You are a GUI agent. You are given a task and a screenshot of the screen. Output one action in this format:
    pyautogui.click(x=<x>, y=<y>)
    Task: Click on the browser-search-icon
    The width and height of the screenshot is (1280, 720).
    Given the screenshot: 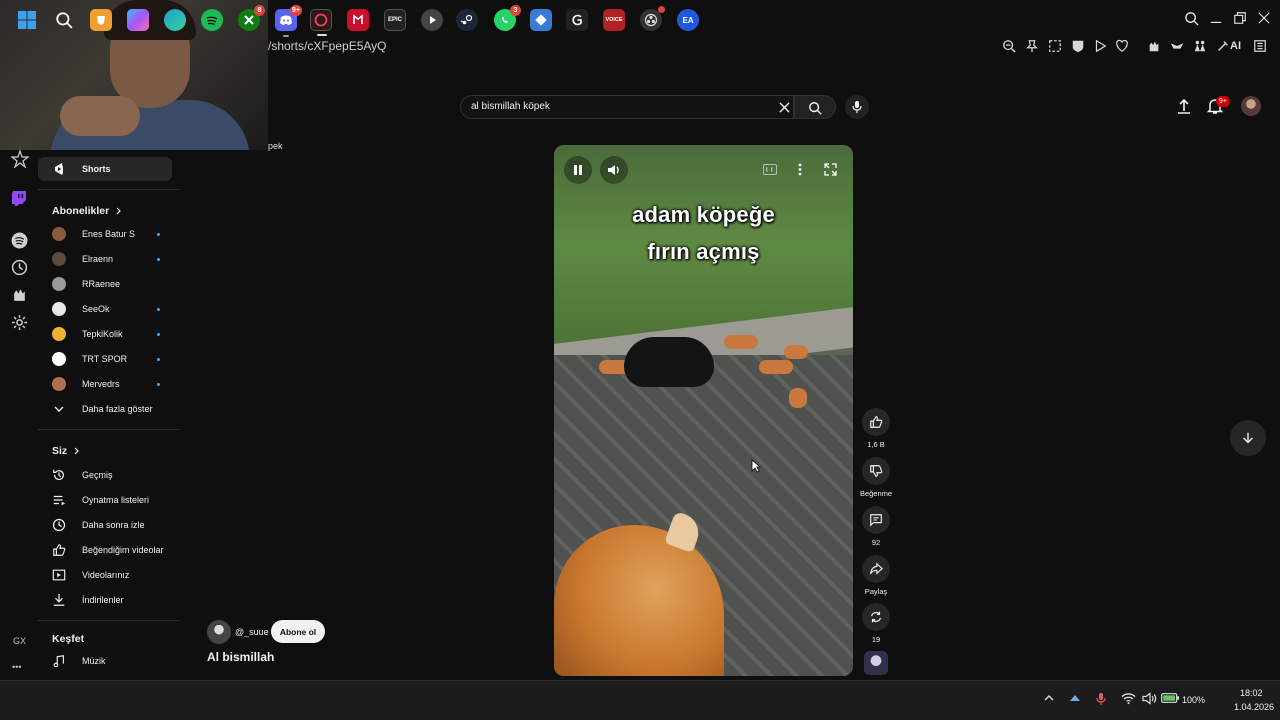 What is the action you would take?
    pyautogui.click(x=1192, y=19)
    